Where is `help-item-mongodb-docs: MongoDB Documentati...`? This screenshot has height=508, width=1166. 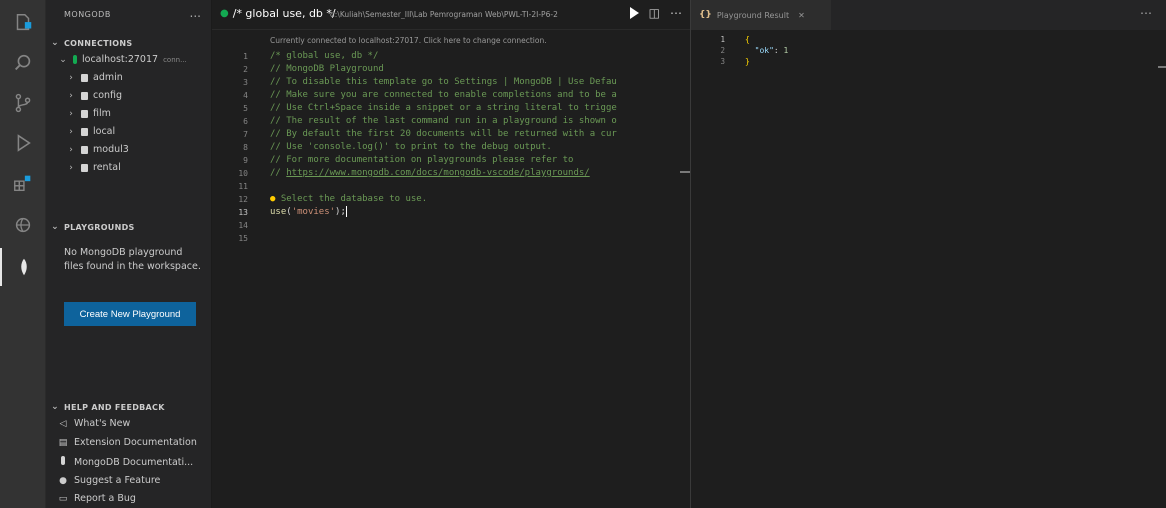
help-item-mongodb-docs: MongoDB Documentati... is located at coordinates (125, 462).